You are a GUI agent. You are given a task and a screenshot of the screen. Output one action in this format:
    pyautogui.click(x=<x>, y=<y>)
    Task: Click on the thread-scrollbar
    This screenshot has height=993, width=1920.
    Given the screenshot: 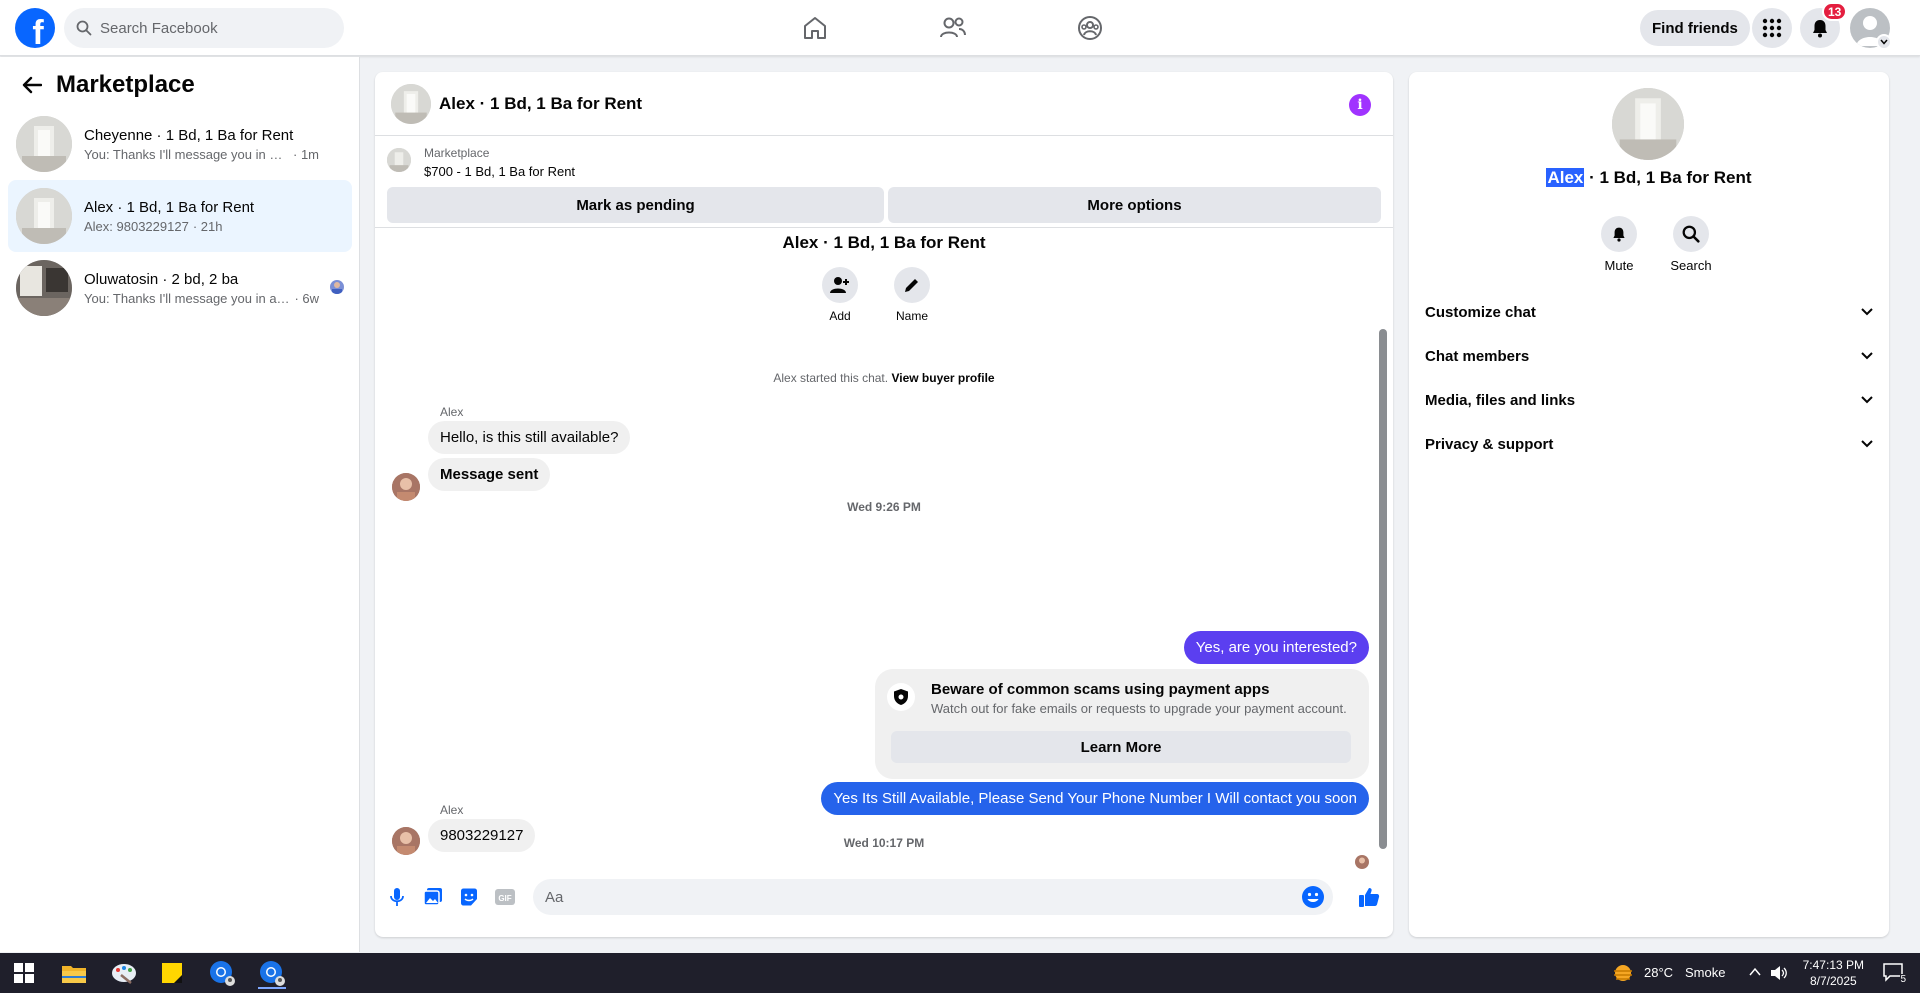 What is the action you would take?
    pyautogui.click(x=1383, y=549)
    